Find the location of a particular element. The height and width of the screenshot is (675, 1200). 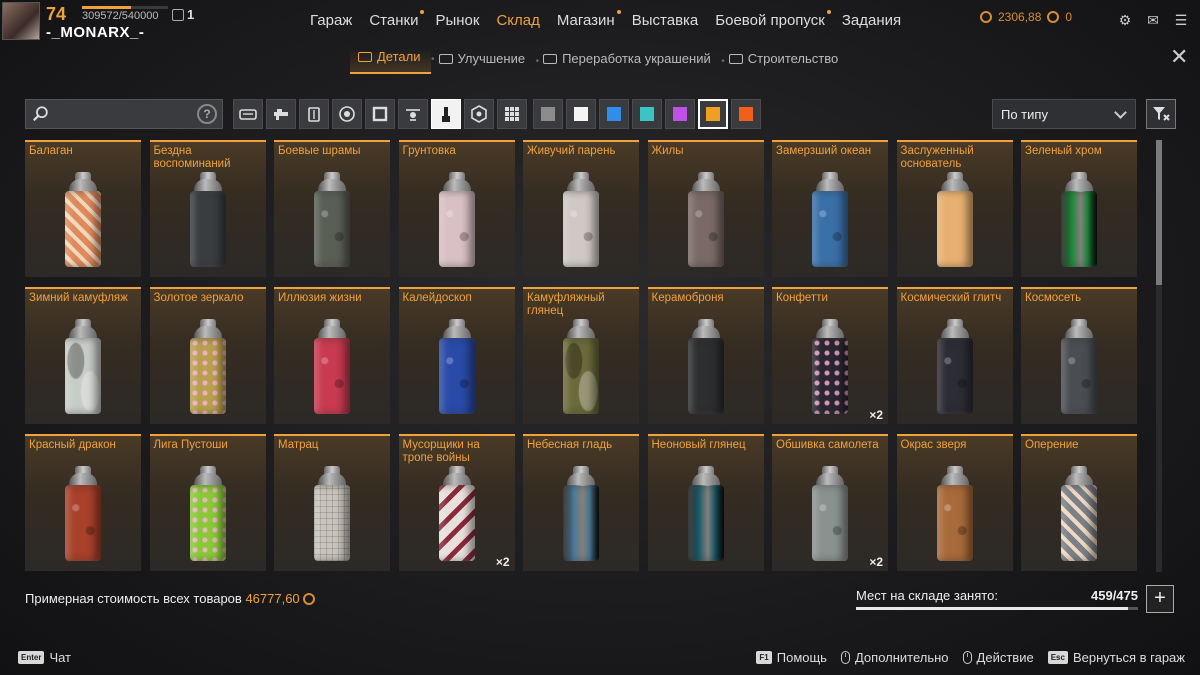

inventory-item: Красный дракон is located at coordinates (83, 502).